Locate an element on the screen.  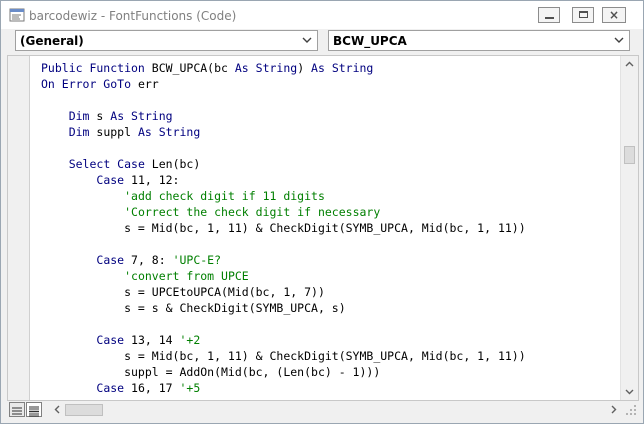
code-text: err is located at coordinates (148, 84).